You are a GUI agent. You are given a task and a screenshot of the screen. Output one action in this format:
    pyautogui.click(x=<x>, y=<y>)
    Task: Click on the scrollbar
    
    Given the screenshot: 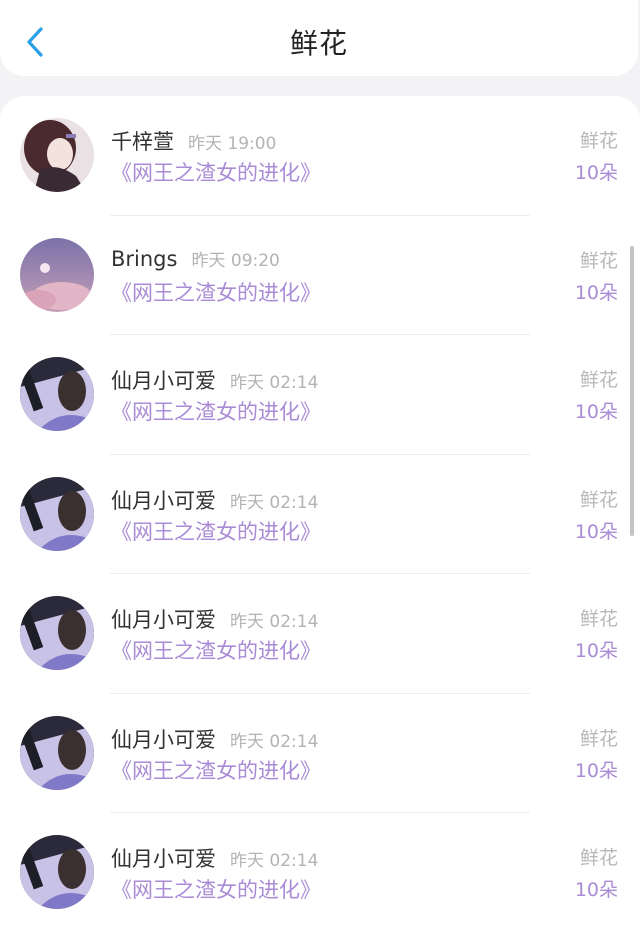 What is the action you would take?
    pyautogui.click(x=632, y=391)
    